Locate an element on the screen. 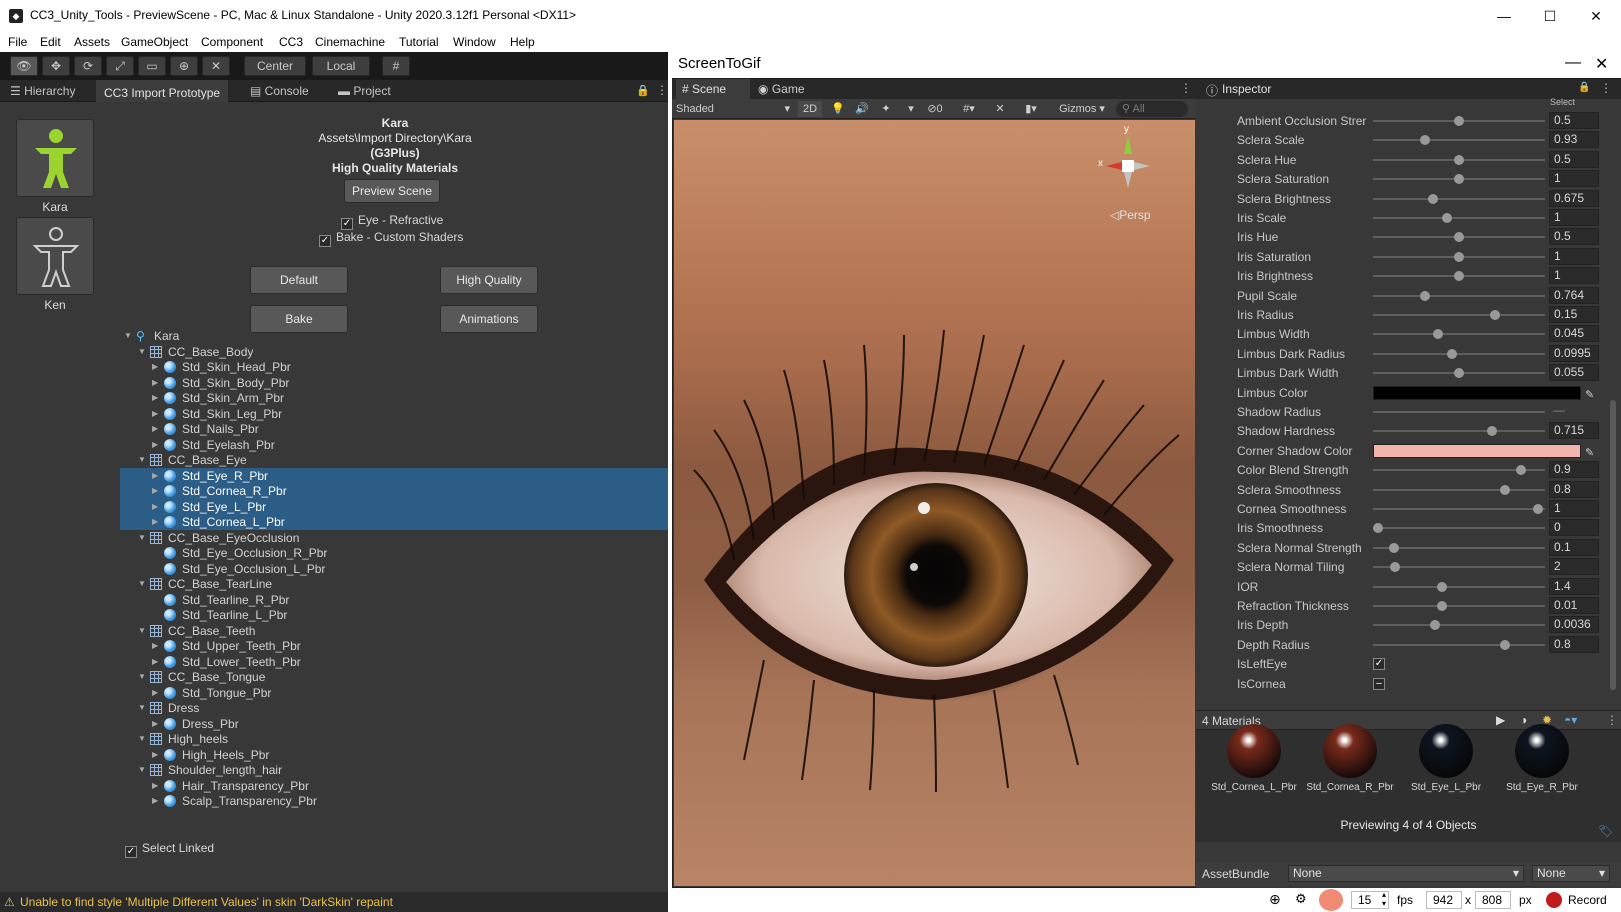 The image size is (1621, 912). assetbundle-variant-dropdown: None ▾ is located at coordinates (1571, 873).